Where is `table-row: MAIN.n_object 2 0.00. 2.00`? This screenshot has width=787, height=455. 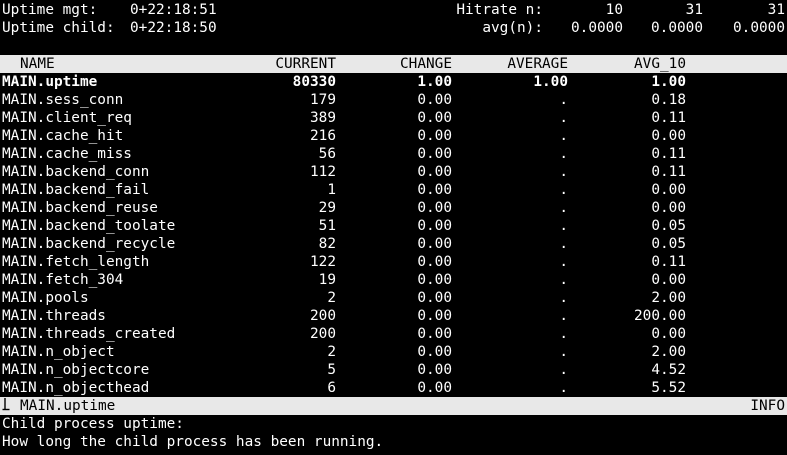 table-row: MAIN.n_object 2 0.00. 2.00 is located at coordinates (393, 352).